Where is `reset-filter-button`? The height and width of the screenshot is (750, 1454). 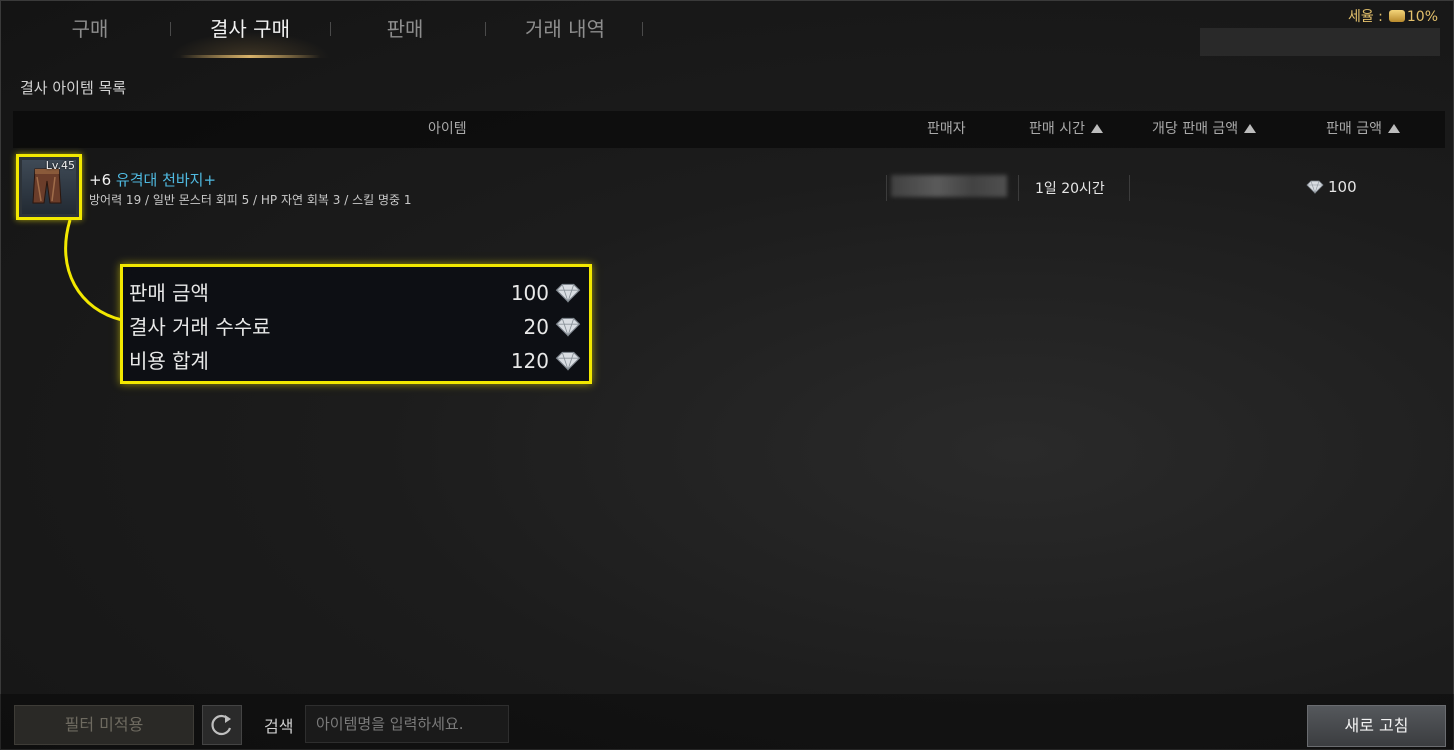
reset-filter-button is located at coordinates (222, 725).